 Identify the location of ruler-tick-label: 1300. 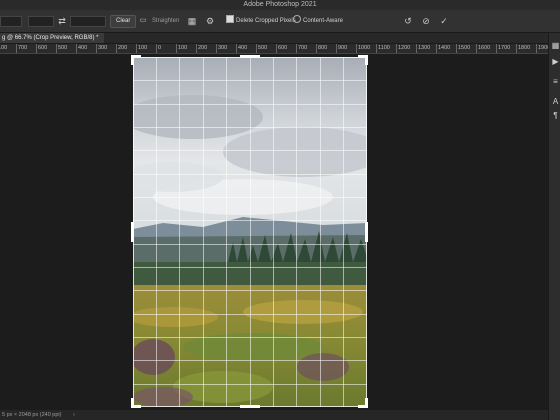
(423, 48).